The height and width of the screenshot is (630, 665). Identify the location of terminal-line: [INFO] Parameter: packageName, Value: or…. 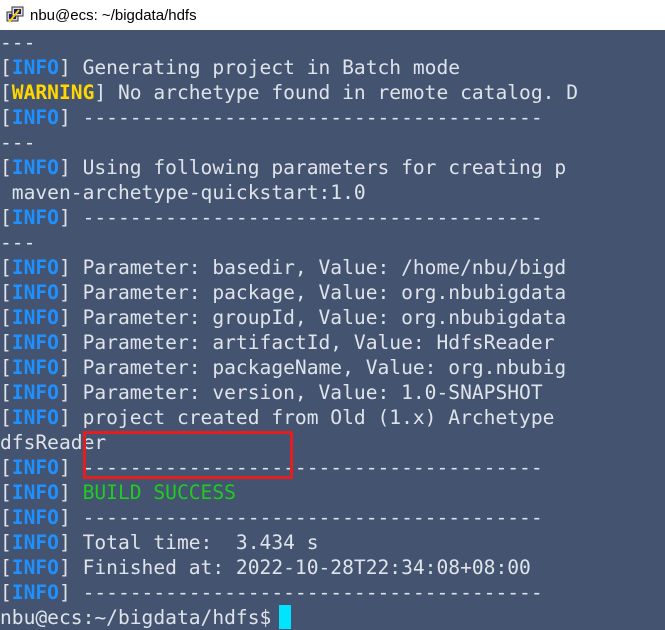
(283, 367).